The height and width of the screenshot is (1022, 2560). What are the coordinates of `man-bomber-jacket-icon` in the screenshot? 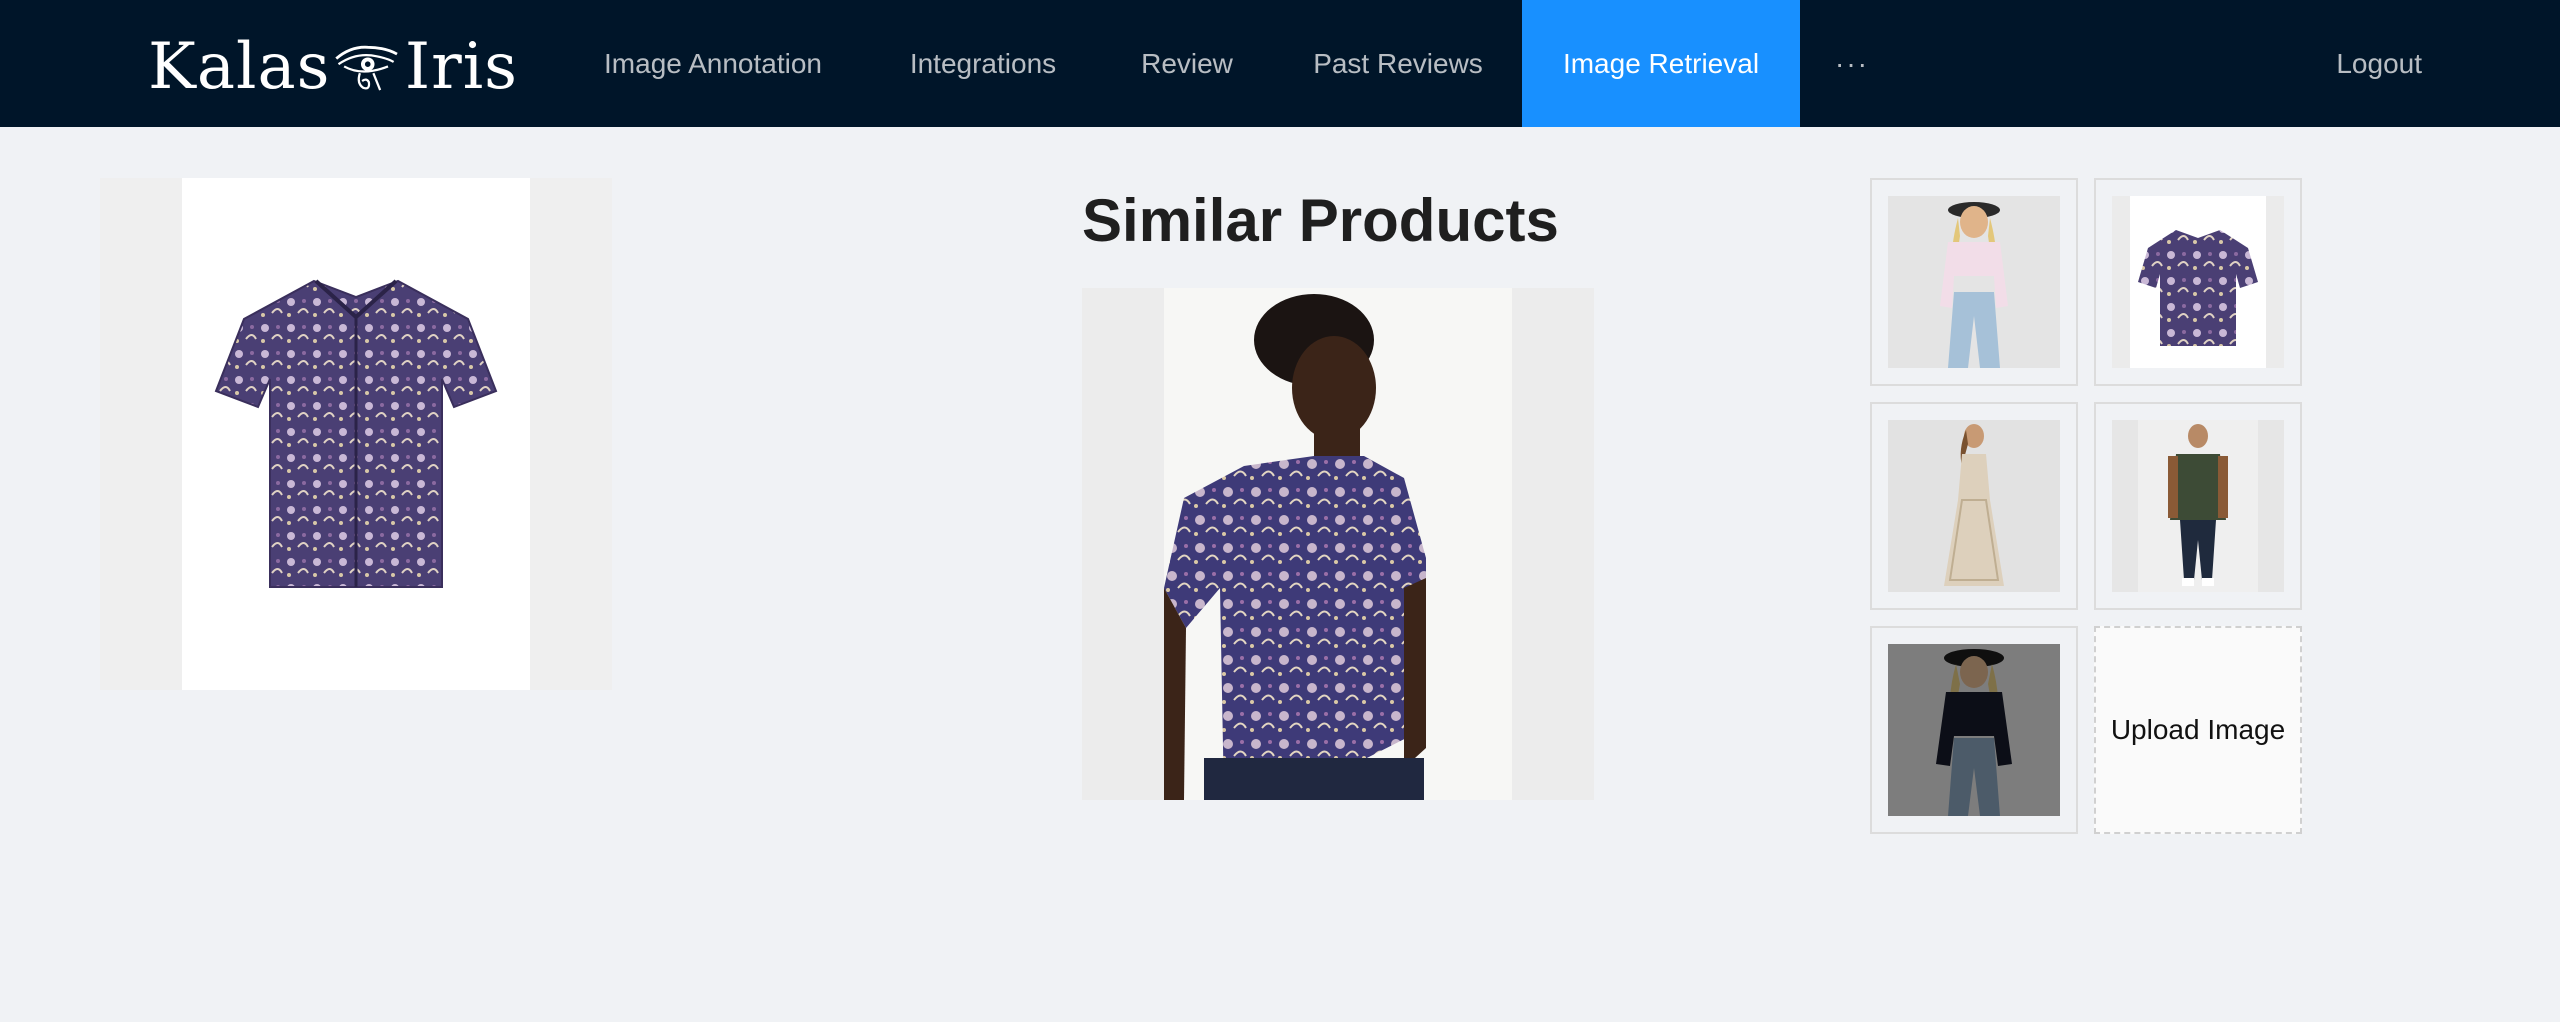 It's located at (2198, 506).